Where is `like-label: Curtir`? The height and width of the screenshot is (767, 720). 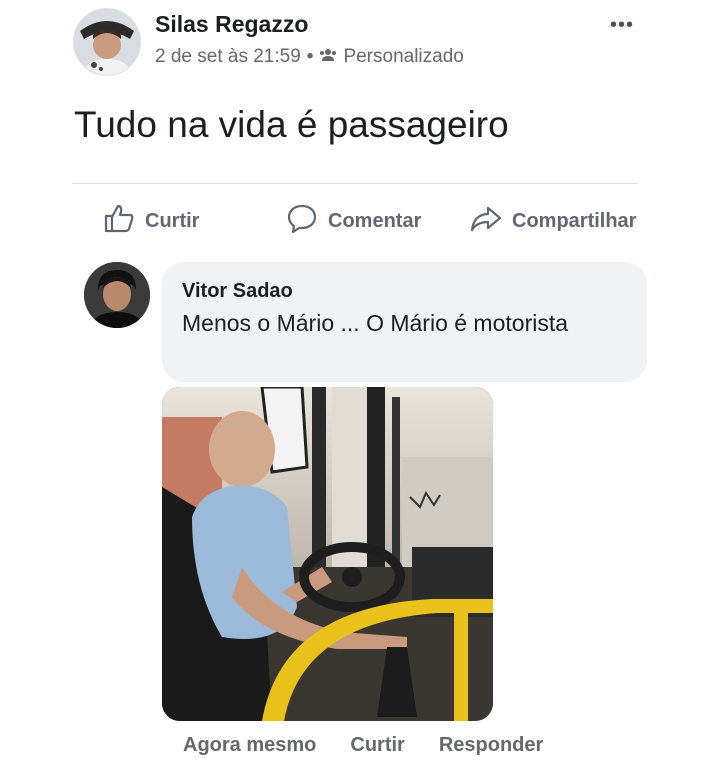 like-label: Curtir is located at coordinates (172, 220).